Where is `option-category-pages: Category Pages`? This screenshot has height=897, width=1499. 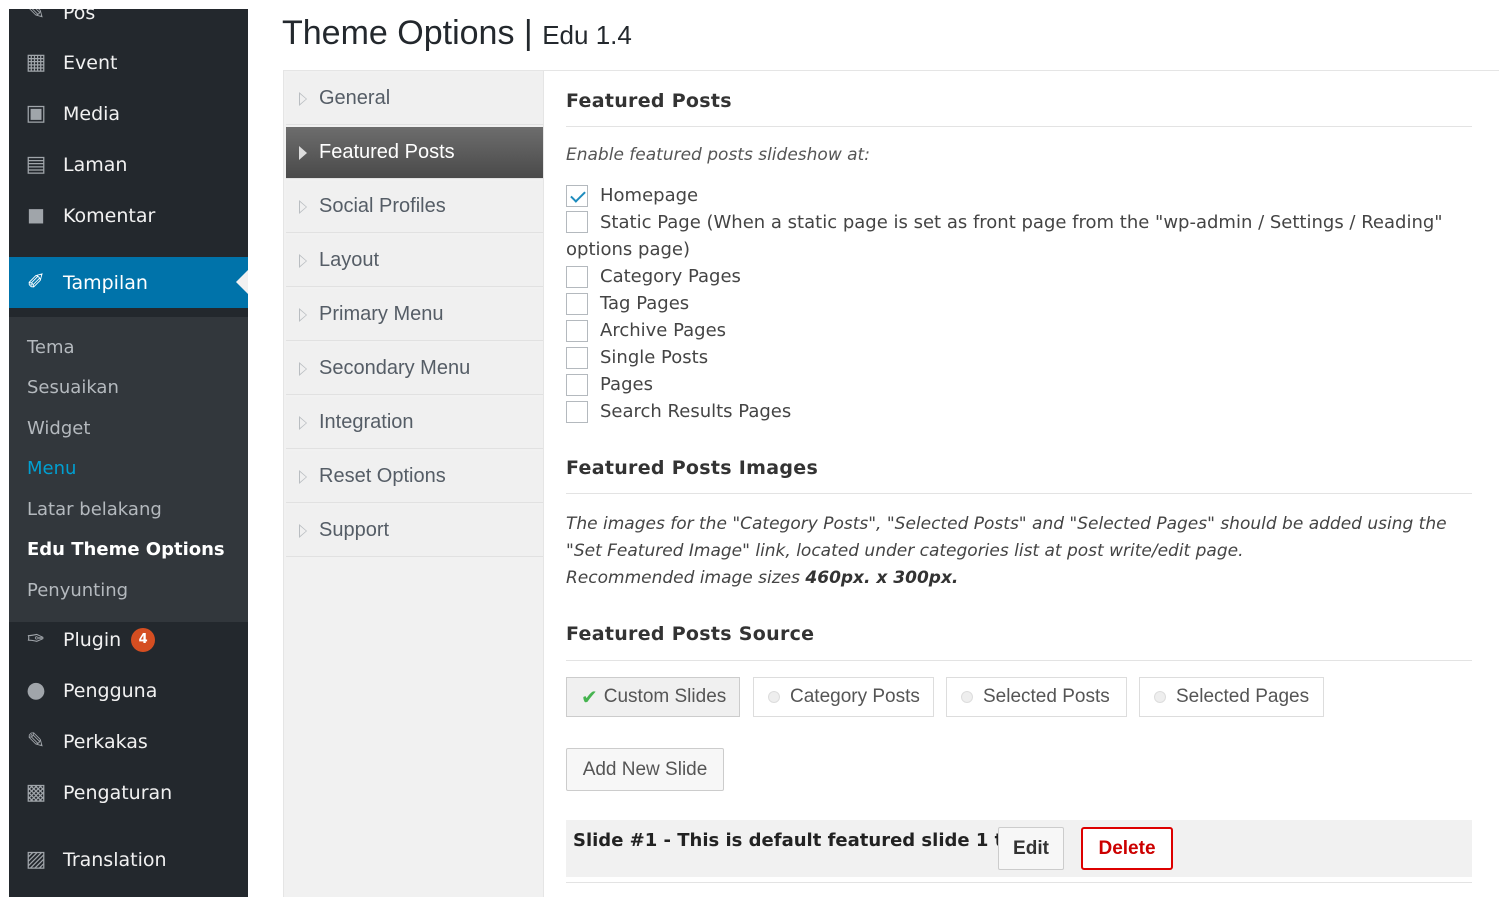
option-category-pages: Category Pages is located at coordinates (653, 277).